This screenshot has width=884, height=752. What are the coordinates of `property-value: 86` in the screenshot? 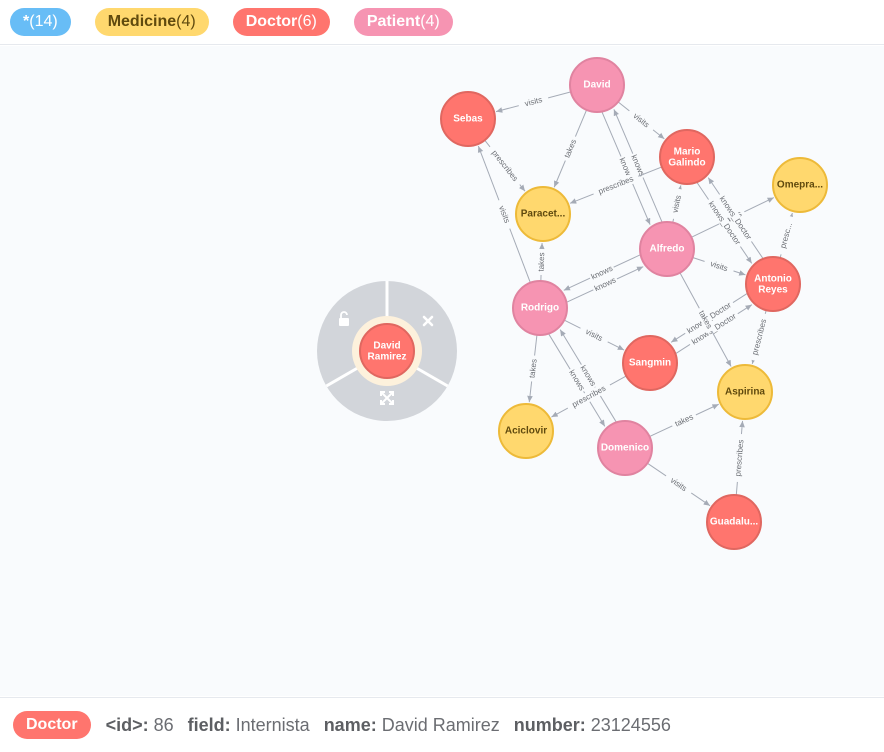 It's located at (163, 724).